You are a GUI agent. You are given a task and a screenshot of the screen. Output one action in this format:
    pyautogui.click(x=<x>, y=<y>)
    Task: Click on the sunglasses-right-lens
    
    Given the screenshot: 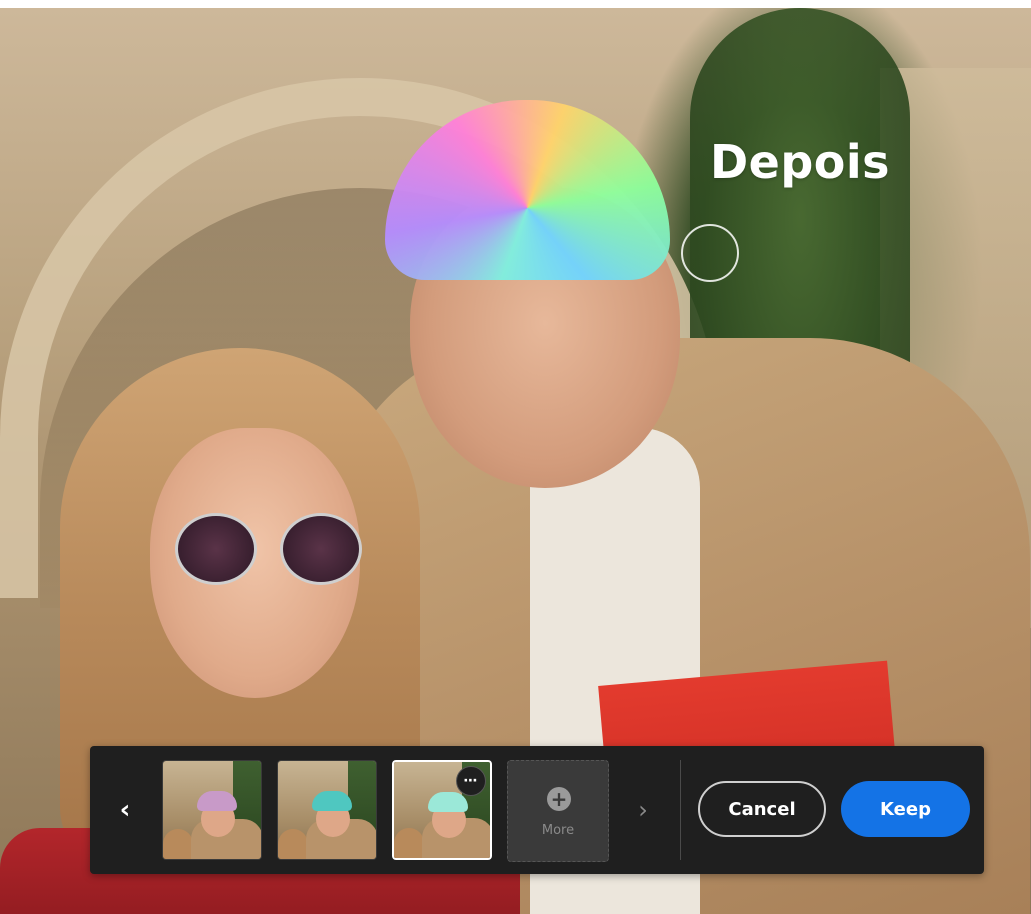 What is the action you would take?
    pyautogui.click(x=321, y=549)
    